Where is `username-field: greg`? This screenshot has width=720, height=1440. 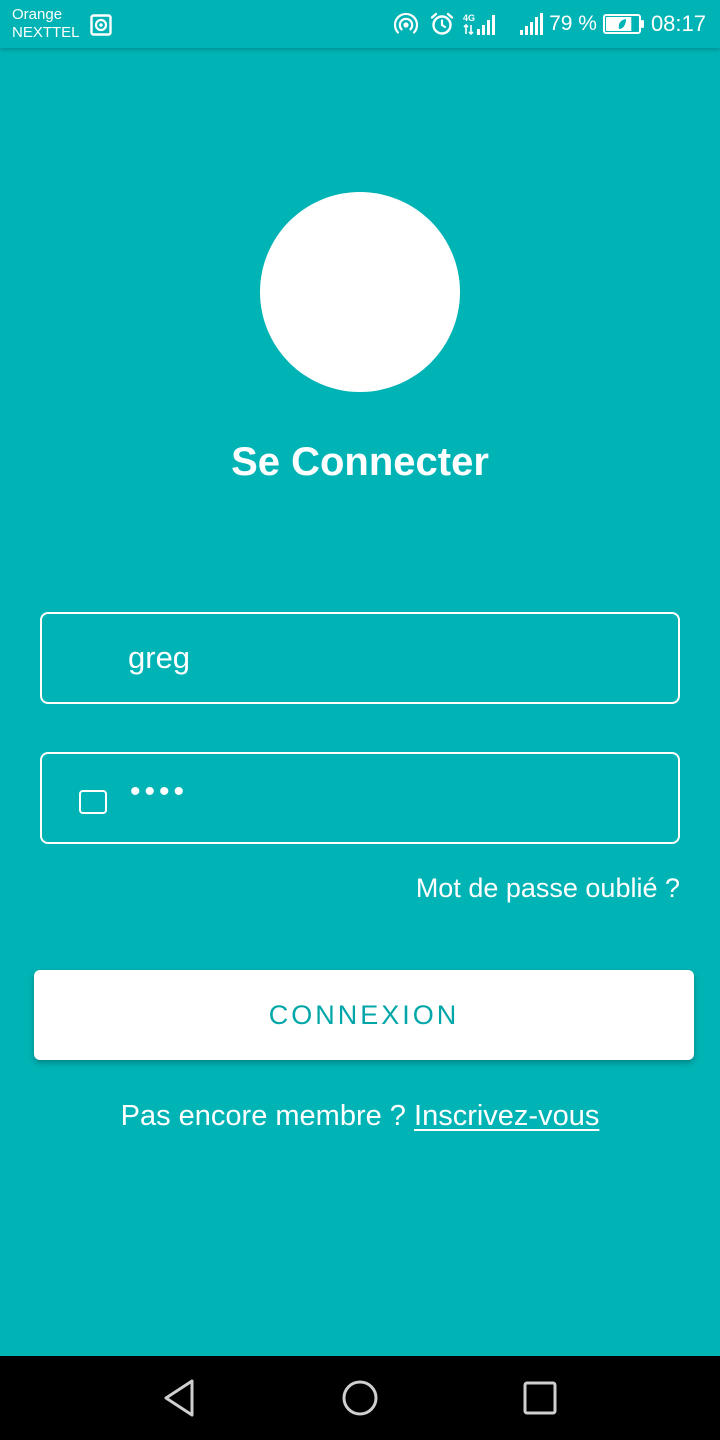 username-field: greg is located at coordinates (360, 658).